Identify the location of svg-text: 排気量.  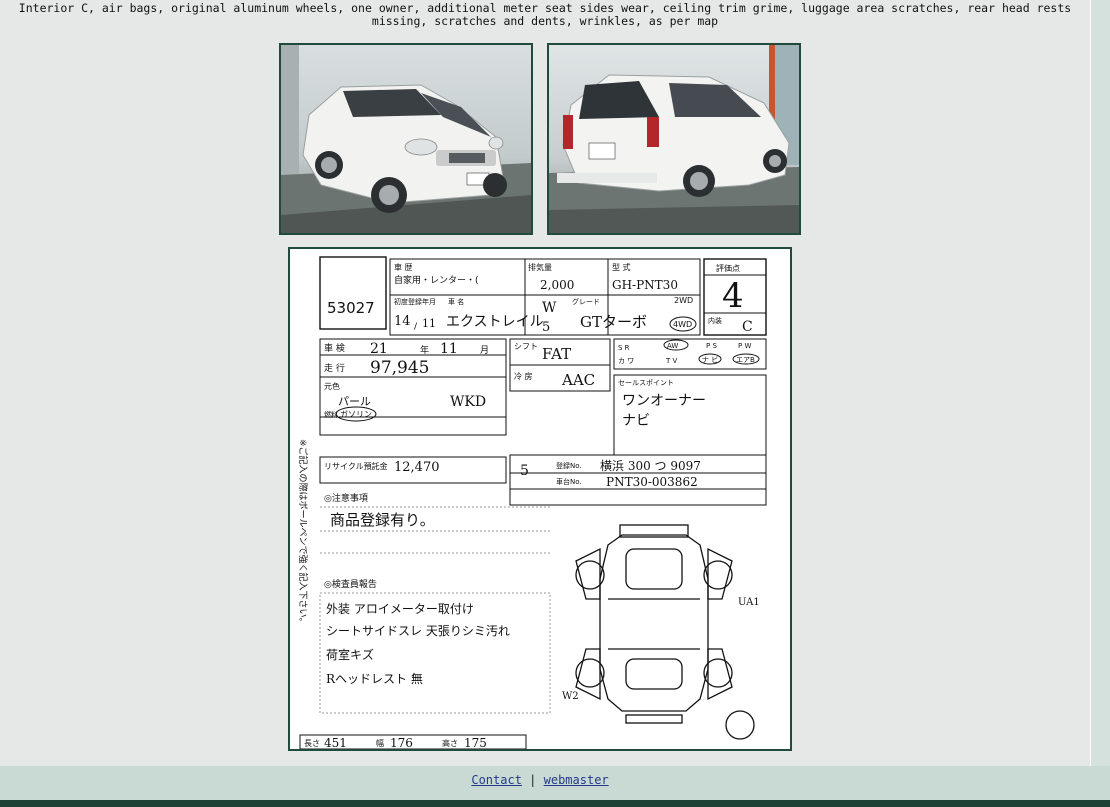
(540, 267).